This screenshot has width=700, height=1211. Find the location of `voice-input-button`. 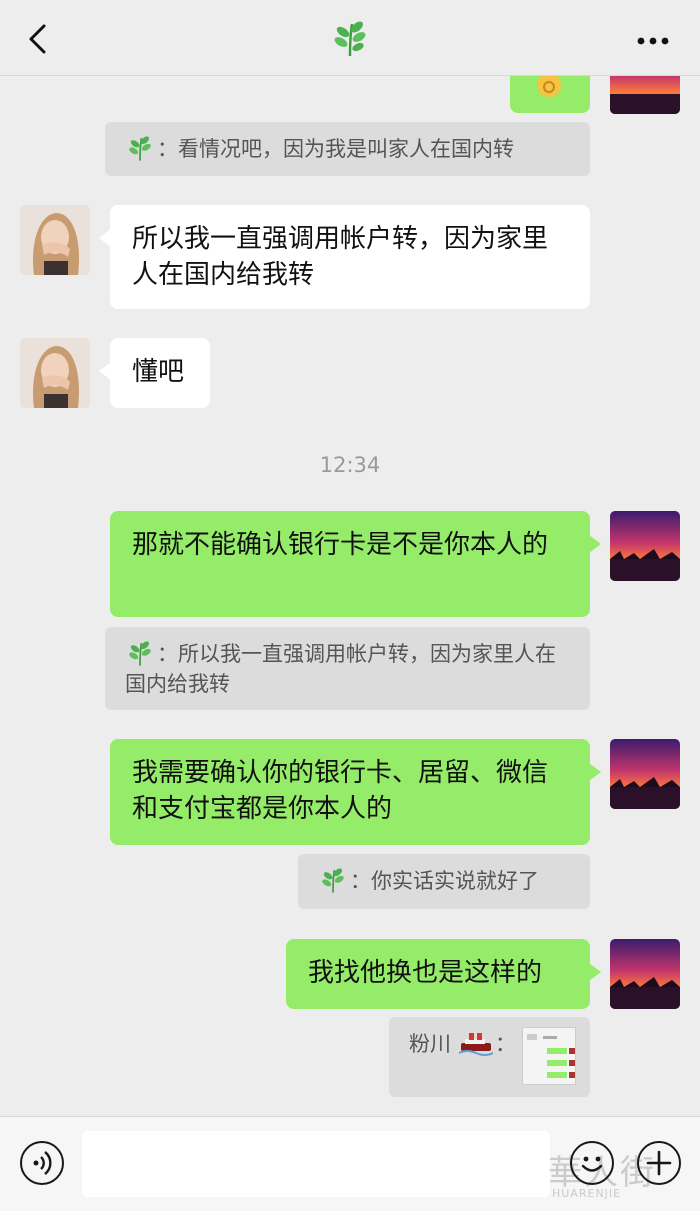

voice-input-button is located at coordinates (42, 1163).